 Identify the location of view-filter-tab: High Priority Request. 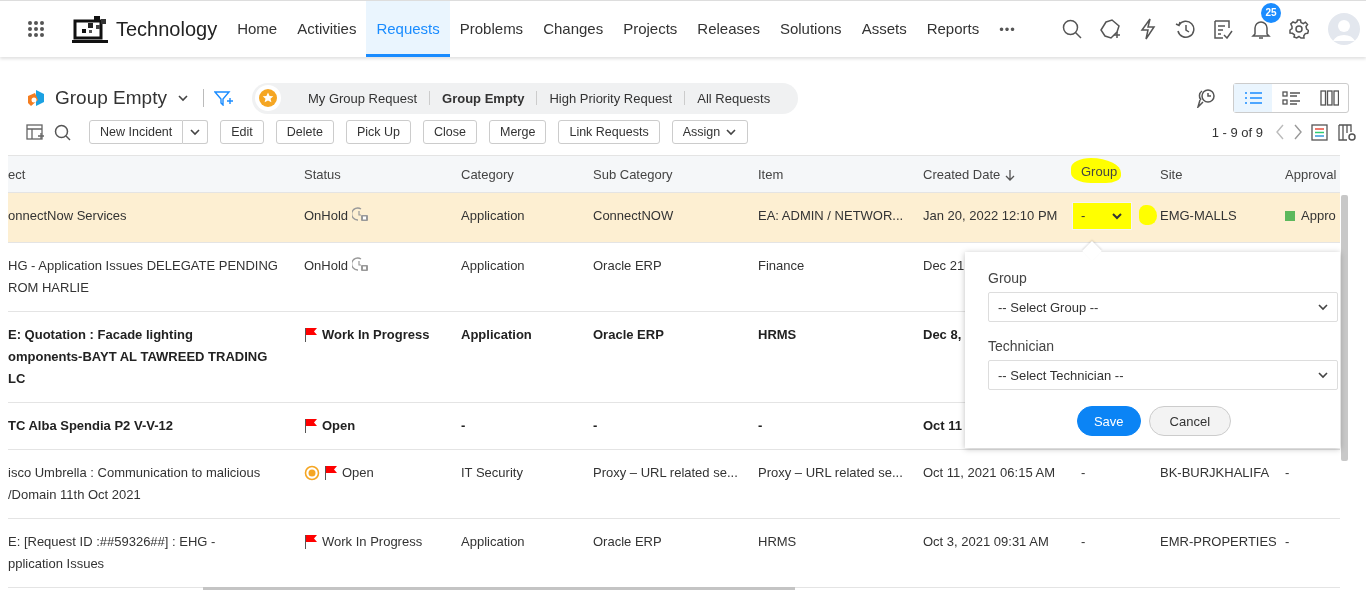
(611, 98).